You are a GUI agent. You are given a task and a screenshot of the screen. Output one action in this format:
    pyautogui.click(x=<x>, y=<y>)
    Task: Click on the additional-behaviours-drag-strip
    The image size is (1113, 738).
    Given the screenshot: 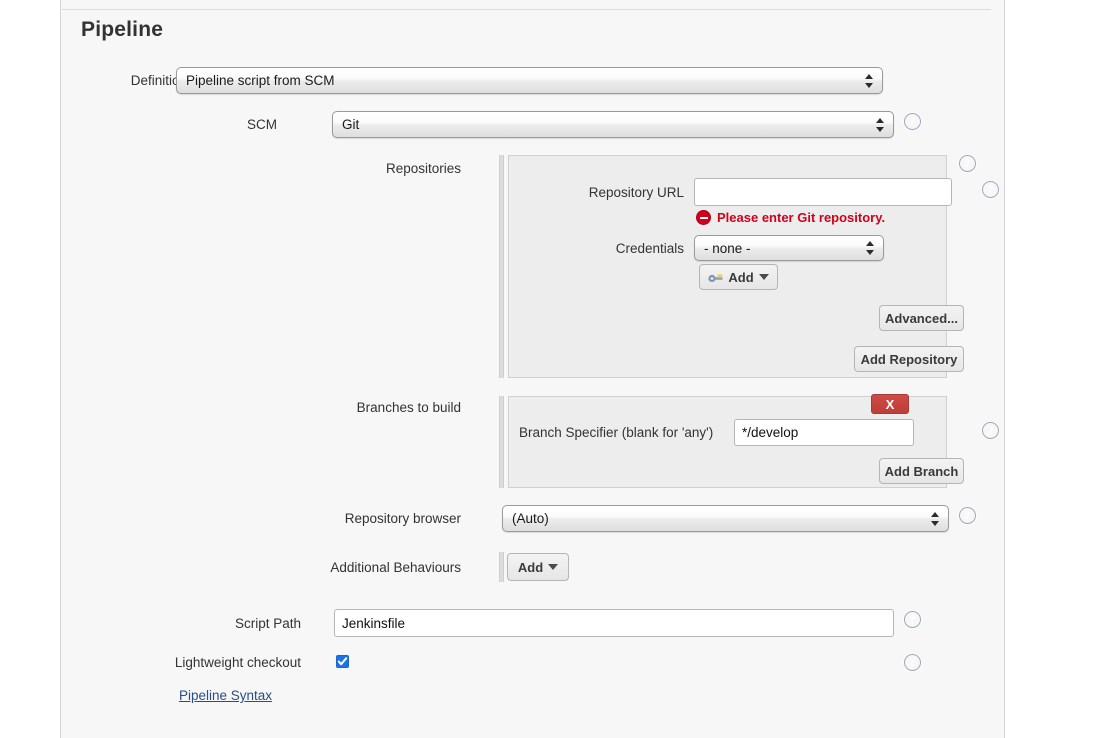 What is the action you would take?
    pyautogui.click(x=501, y=567)
    